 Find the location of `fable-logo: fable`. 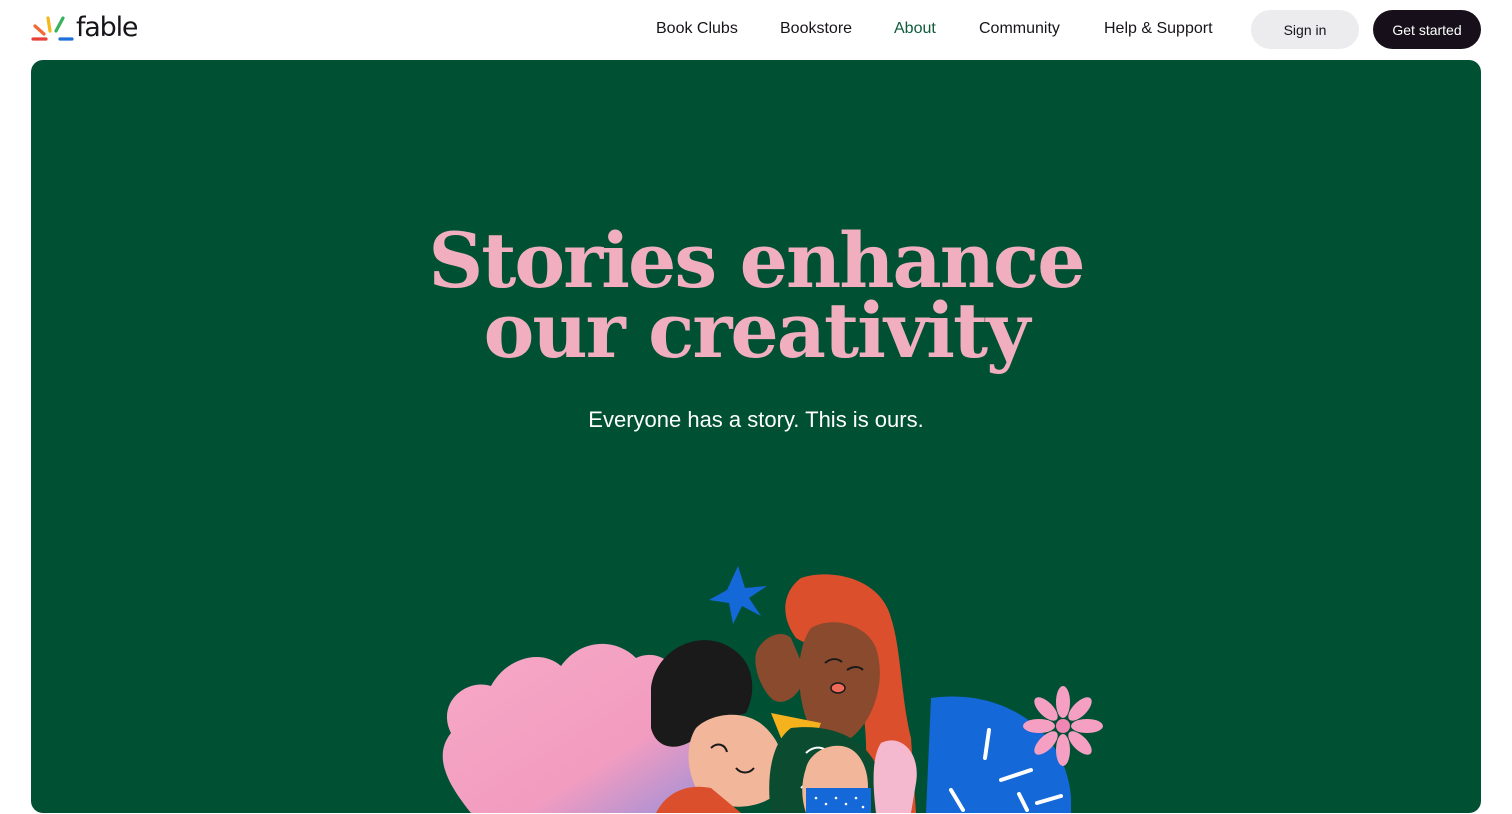

fable-logo: fable is located at coordinates (92, 29).